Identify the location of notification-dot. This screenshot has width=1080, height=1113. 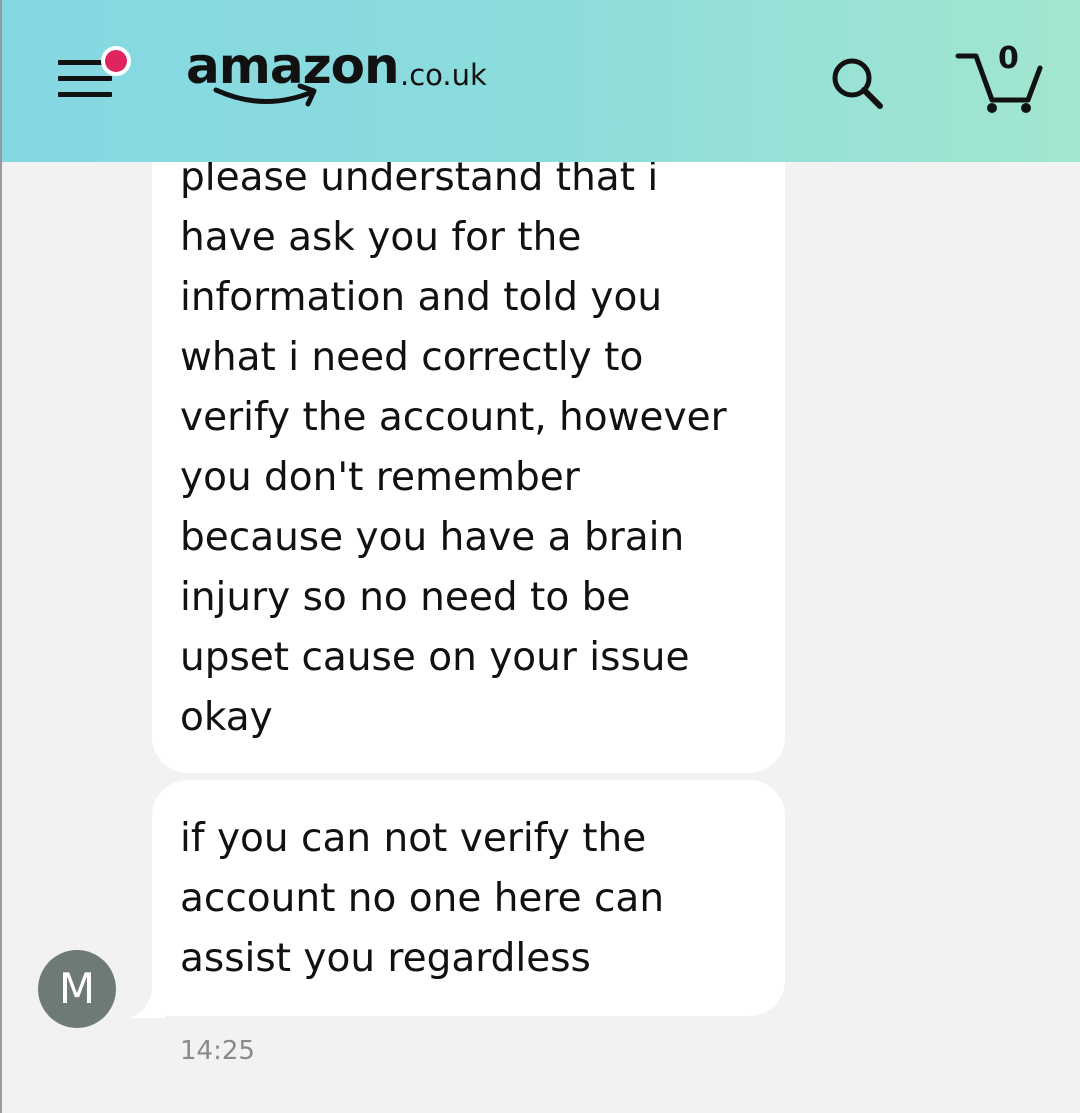
(116, 61).